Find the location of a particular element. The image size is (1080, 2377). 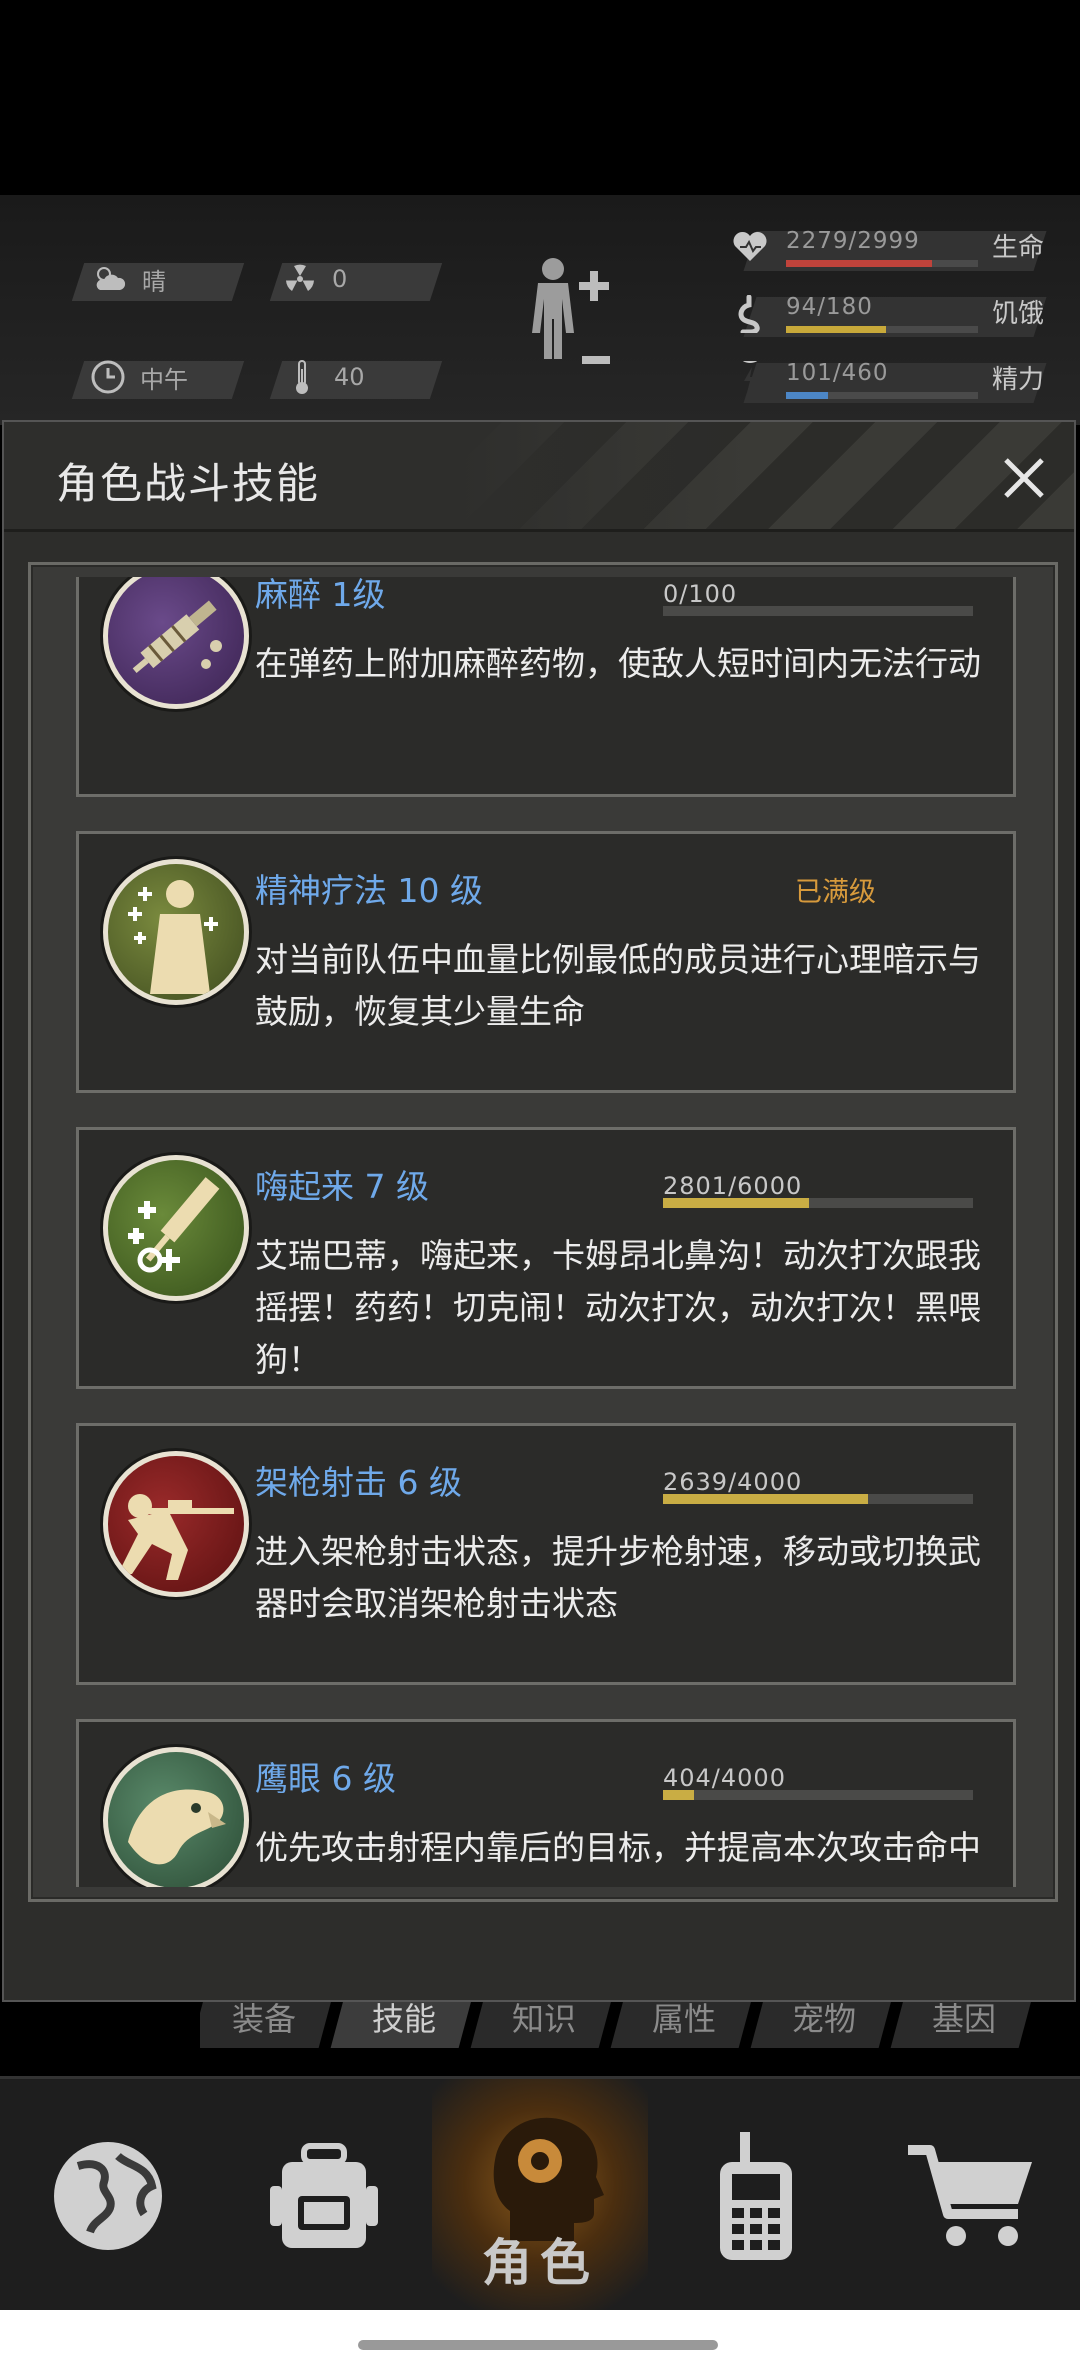

clock-icon is located at coordinates (108, 377).